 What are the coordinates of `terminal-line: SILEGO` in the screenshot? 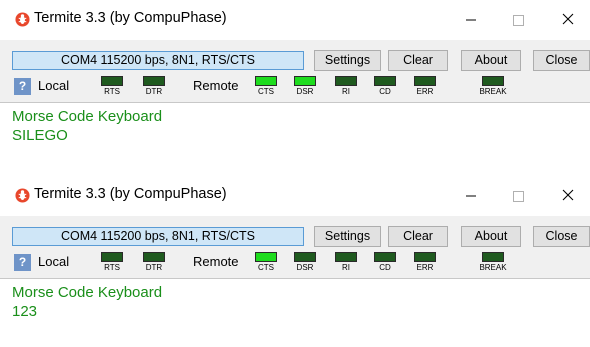 It's located at (40, 135).